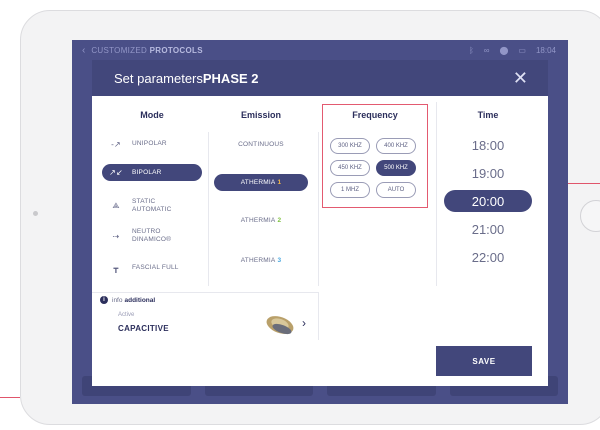 The width and height of the screenshot is (600, 430). Describe the element at coordinates (486, 50) in the screenshot. I see `link-icon: ∞` at that location.